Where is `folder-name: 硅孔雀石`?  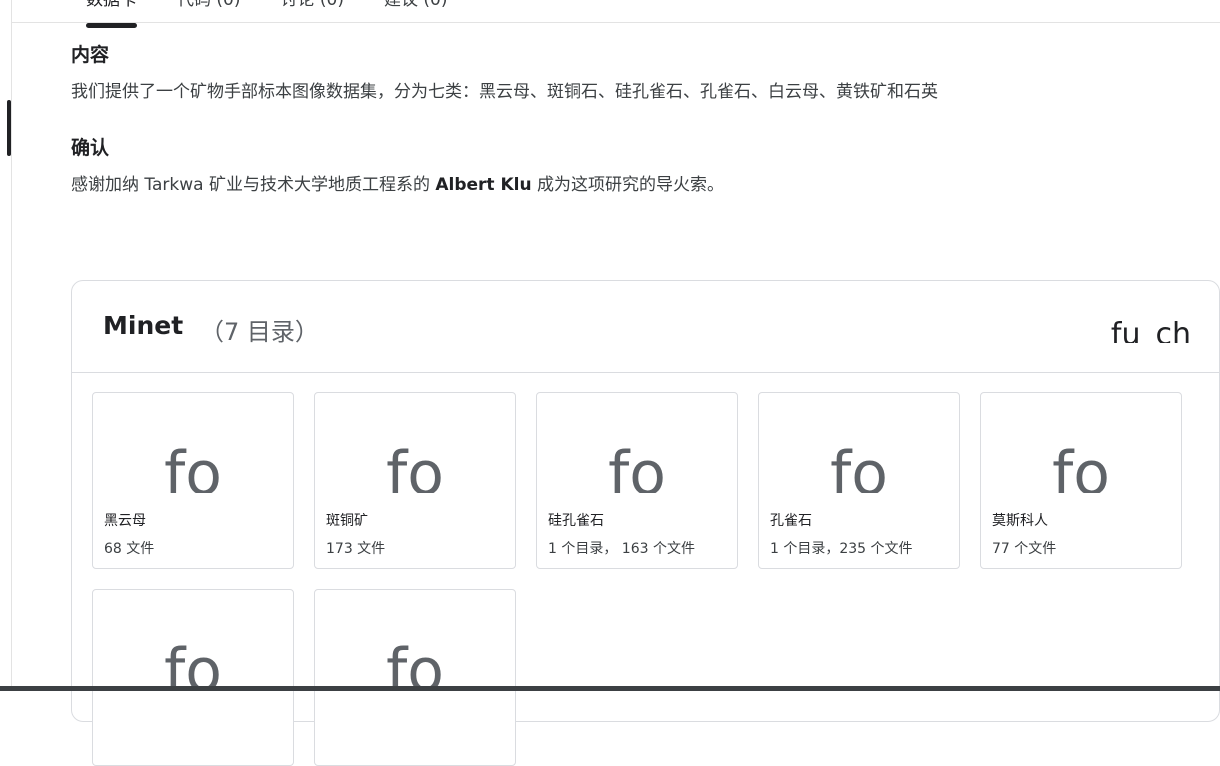
folder-name: 硅孔雀石 is located at coordinates (576, 521).